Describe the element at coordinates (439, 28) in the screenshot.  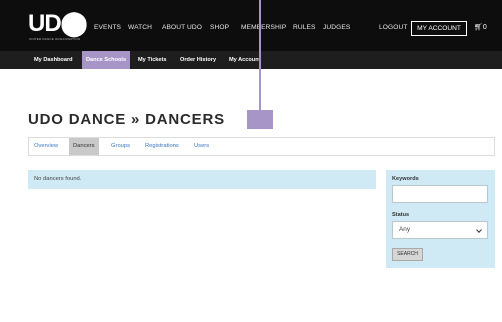
I see `my-account-button: MY ACCOUNT` at that location.